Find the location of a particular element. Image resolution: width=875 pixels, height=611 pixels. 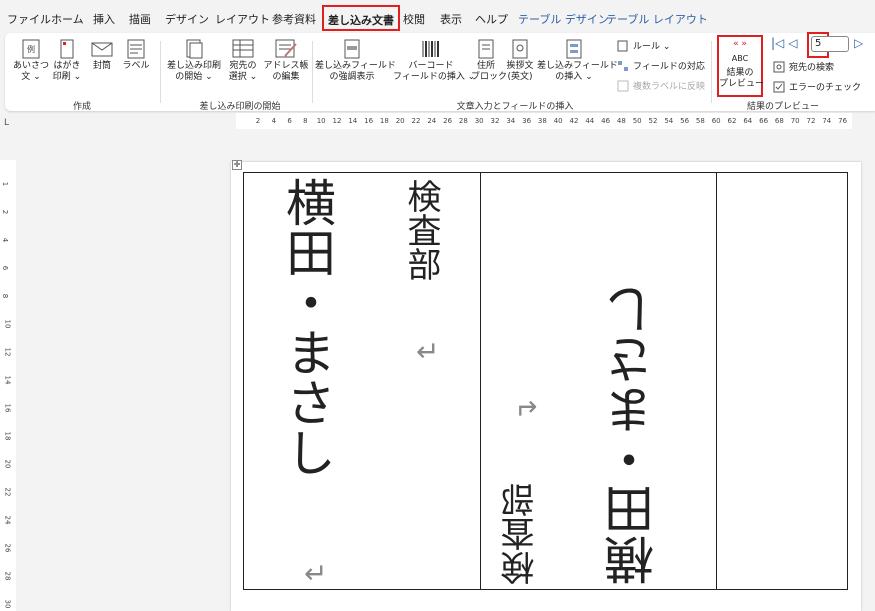

tab-help: ヘルプ is located at coordinates (491, 19).